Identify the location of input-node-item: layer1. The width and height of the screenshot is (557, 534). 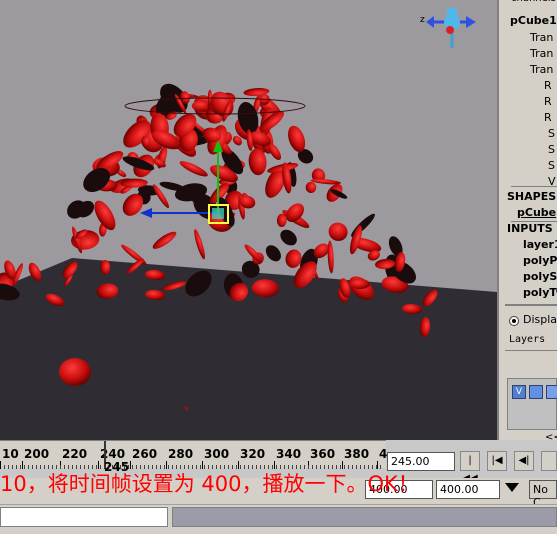
(540, 244).